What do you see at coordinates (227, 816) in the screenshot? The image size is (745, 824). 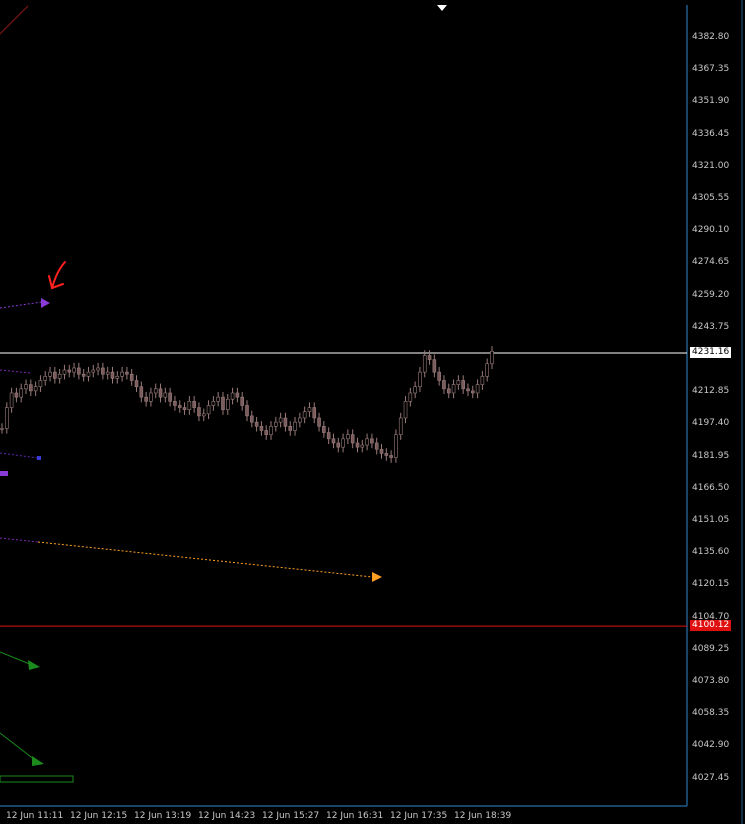 I see `time-axis-label: 12 Jun 14:23` at bounding box center [227, 816].